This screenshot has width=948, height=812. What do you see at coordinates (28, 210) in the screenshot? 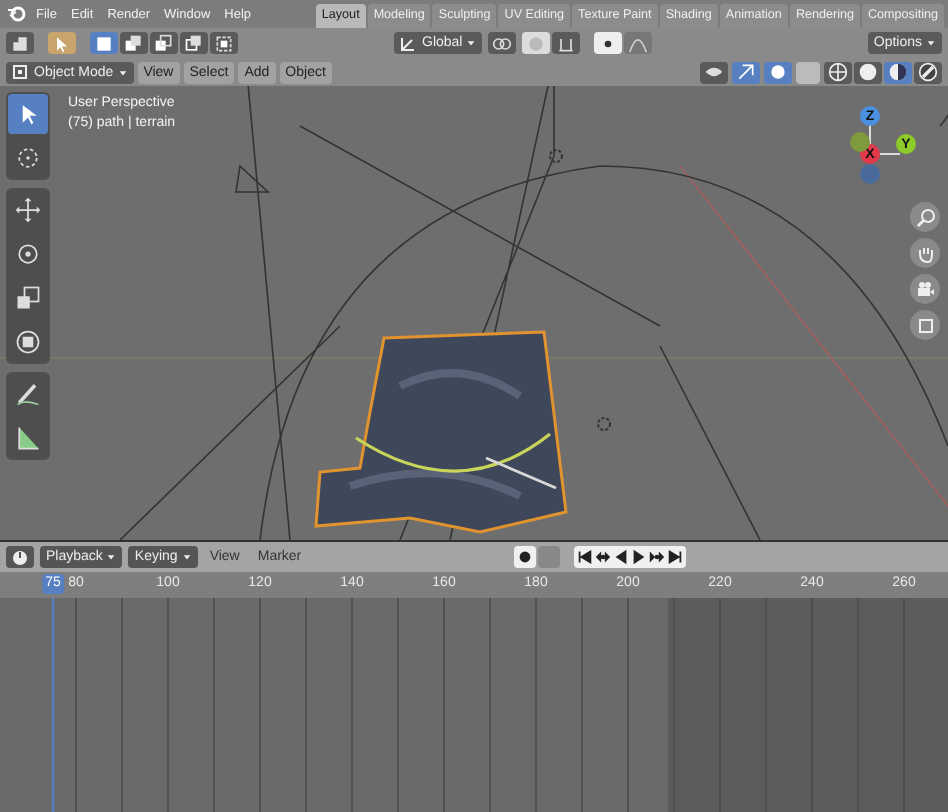
I see `move-icon` at bounding box center [28, 210].